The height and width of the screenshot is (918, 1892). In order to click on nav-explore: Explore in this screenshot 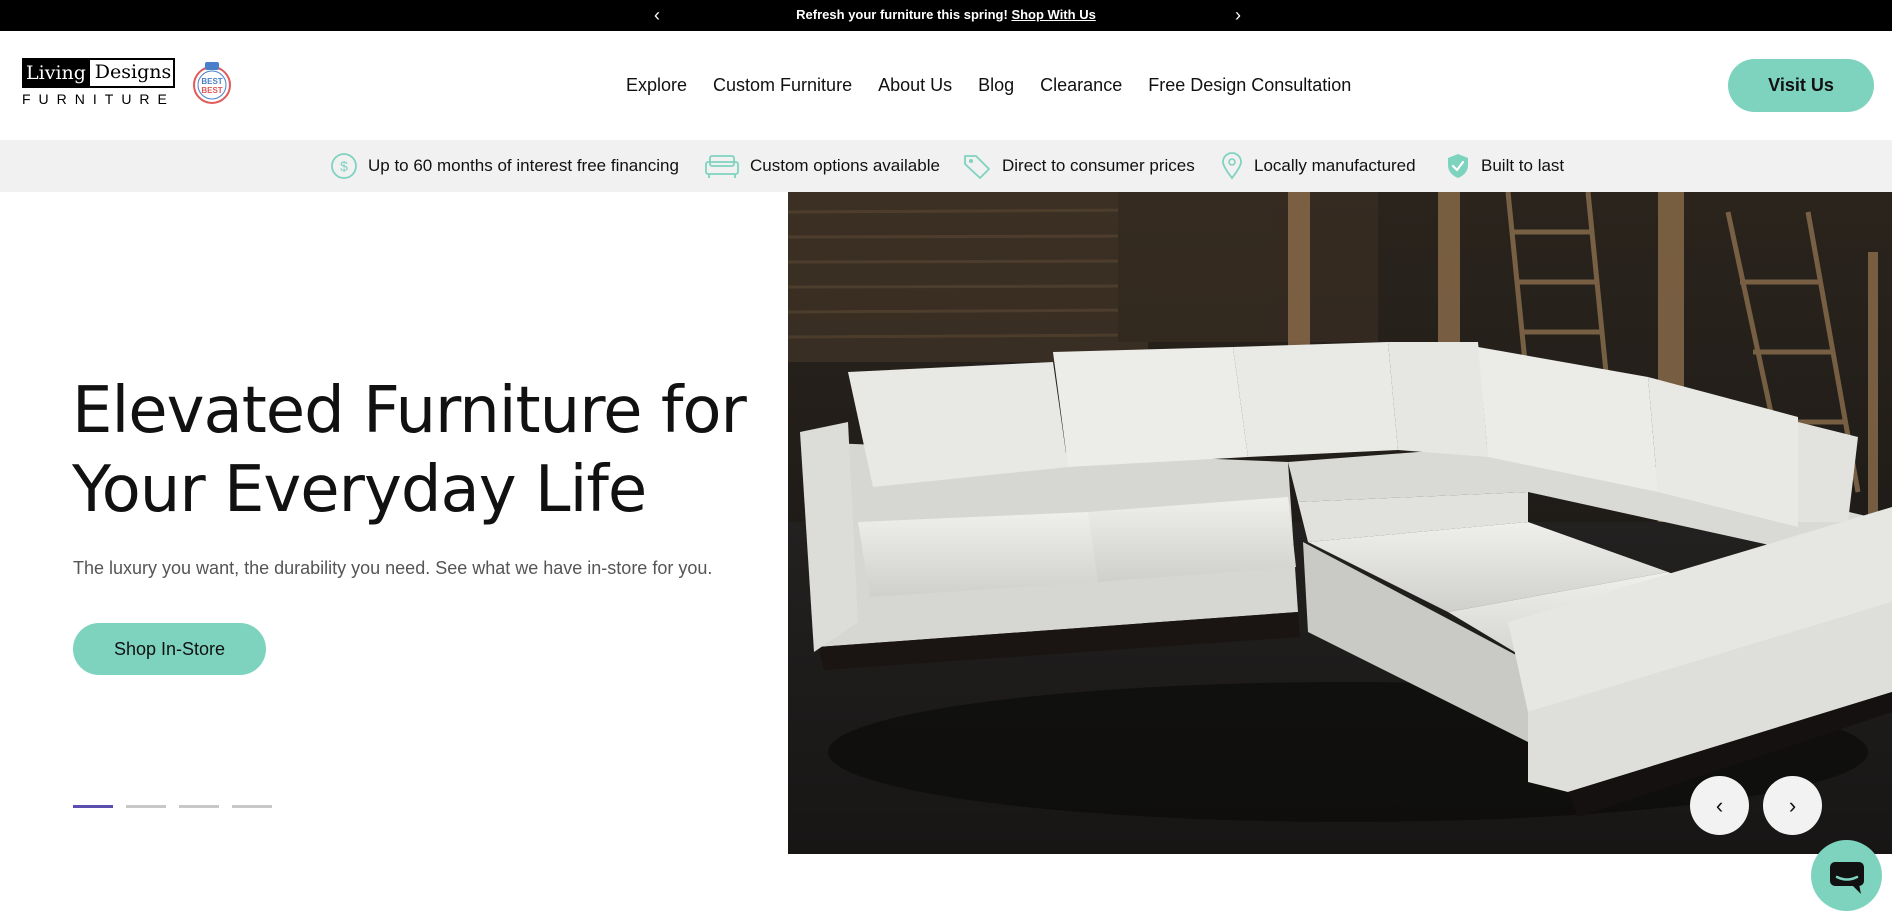, I will do `click(656, 85)`.